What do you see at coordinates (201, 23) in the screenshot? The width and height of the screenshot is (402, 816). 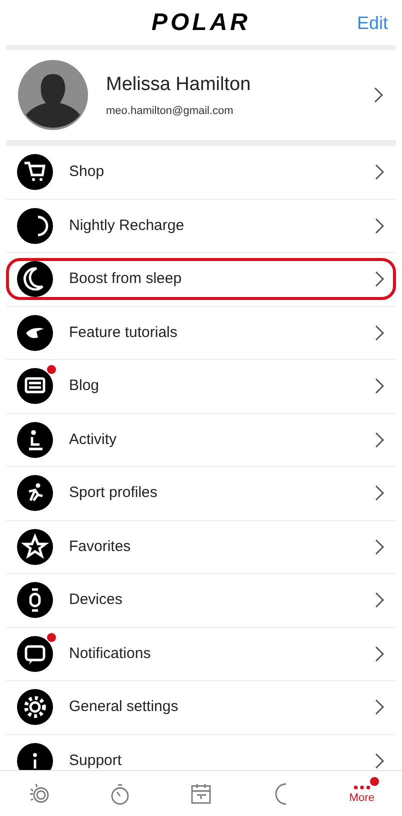 I see `logo: POLAR` at bounding box center [201, 23].